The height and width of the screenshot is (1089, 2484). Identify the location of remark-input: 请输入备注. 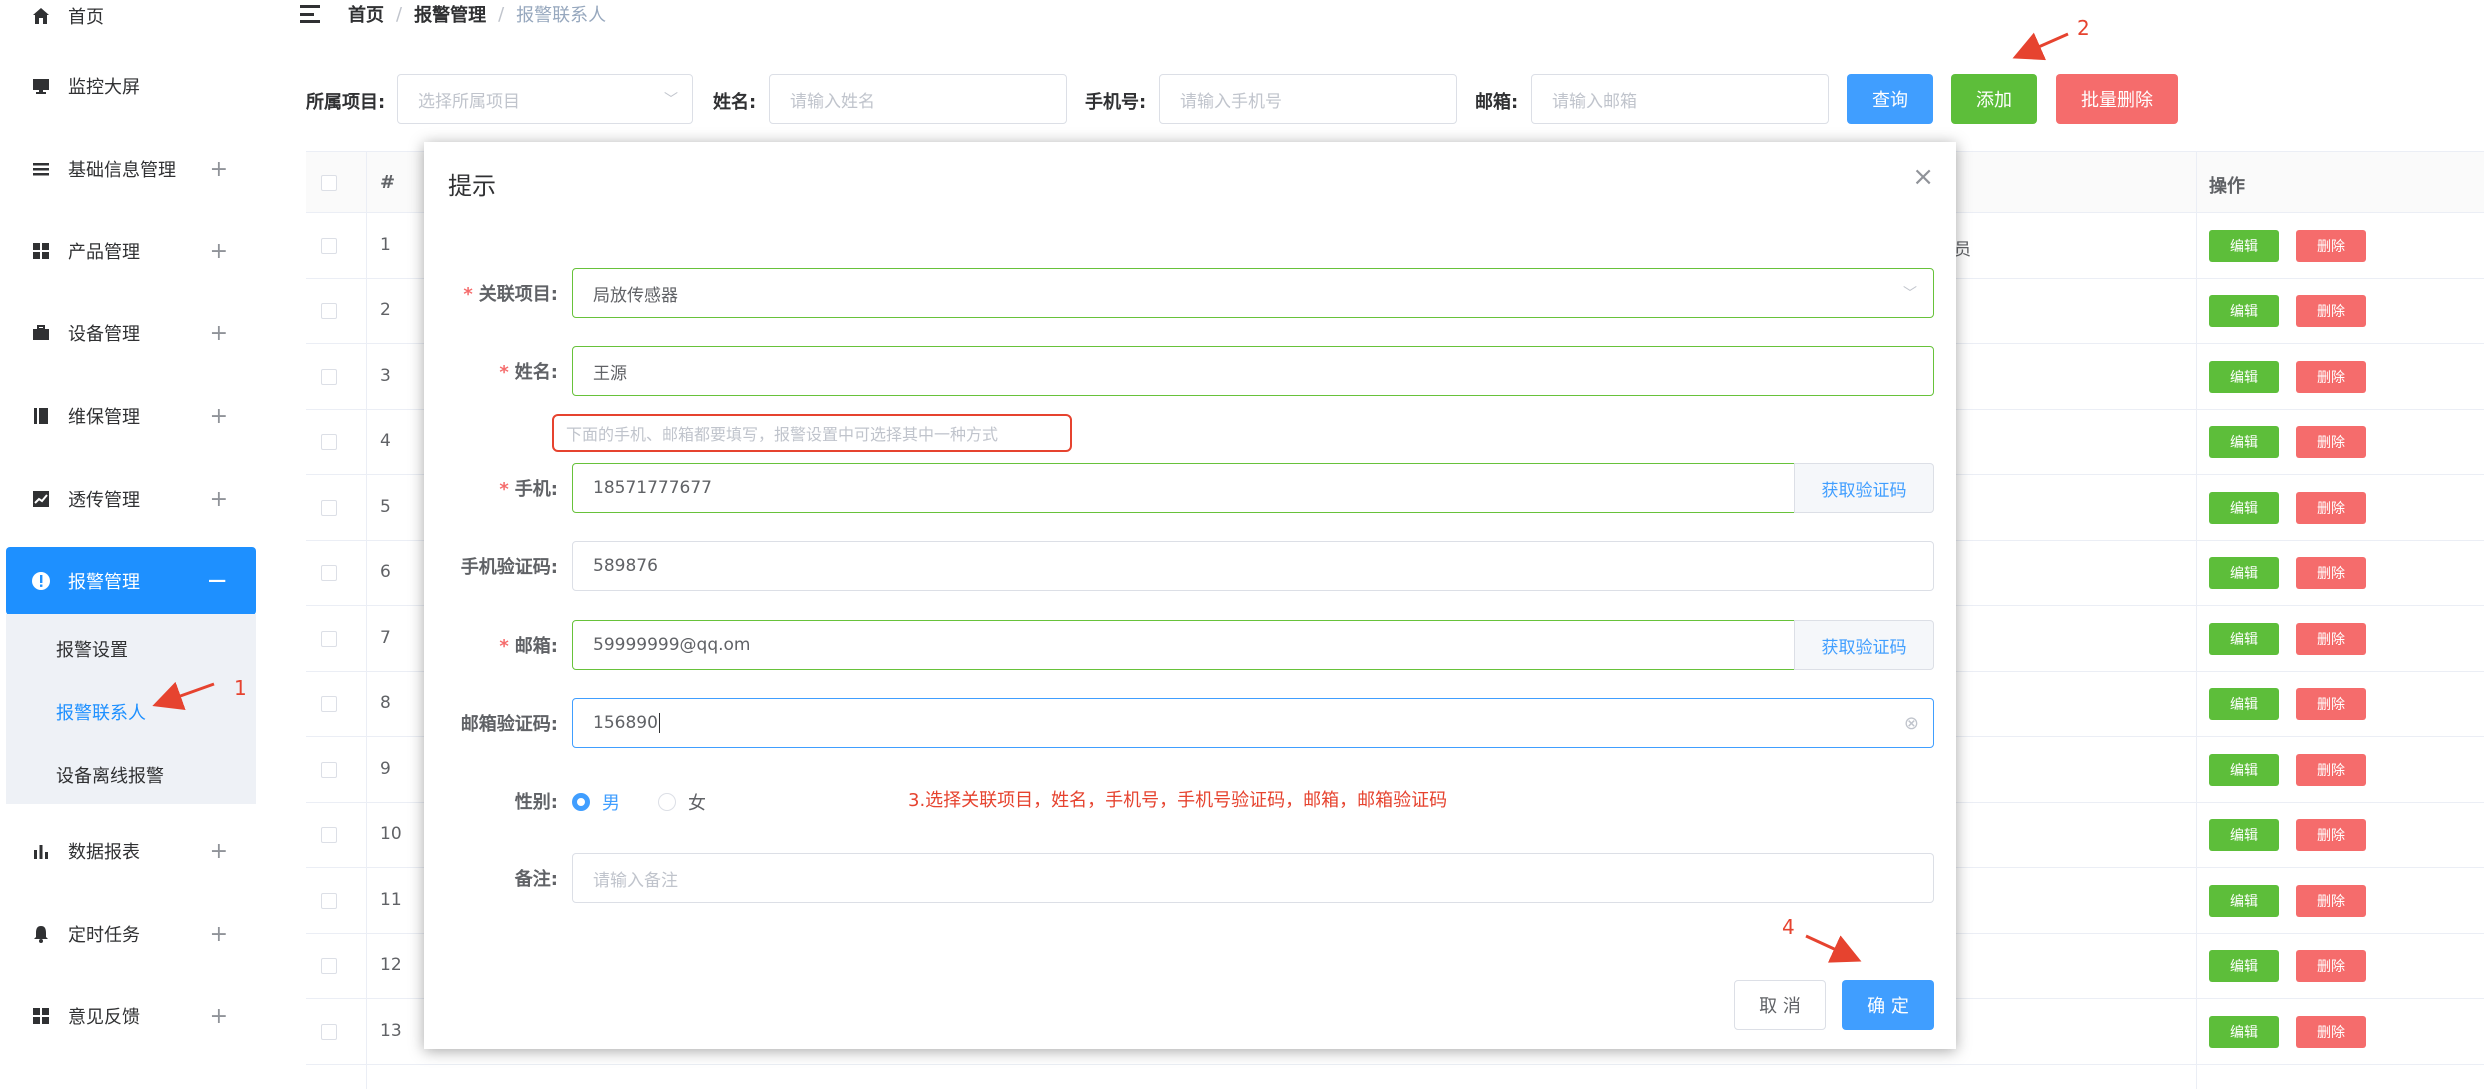
(1253, 878).